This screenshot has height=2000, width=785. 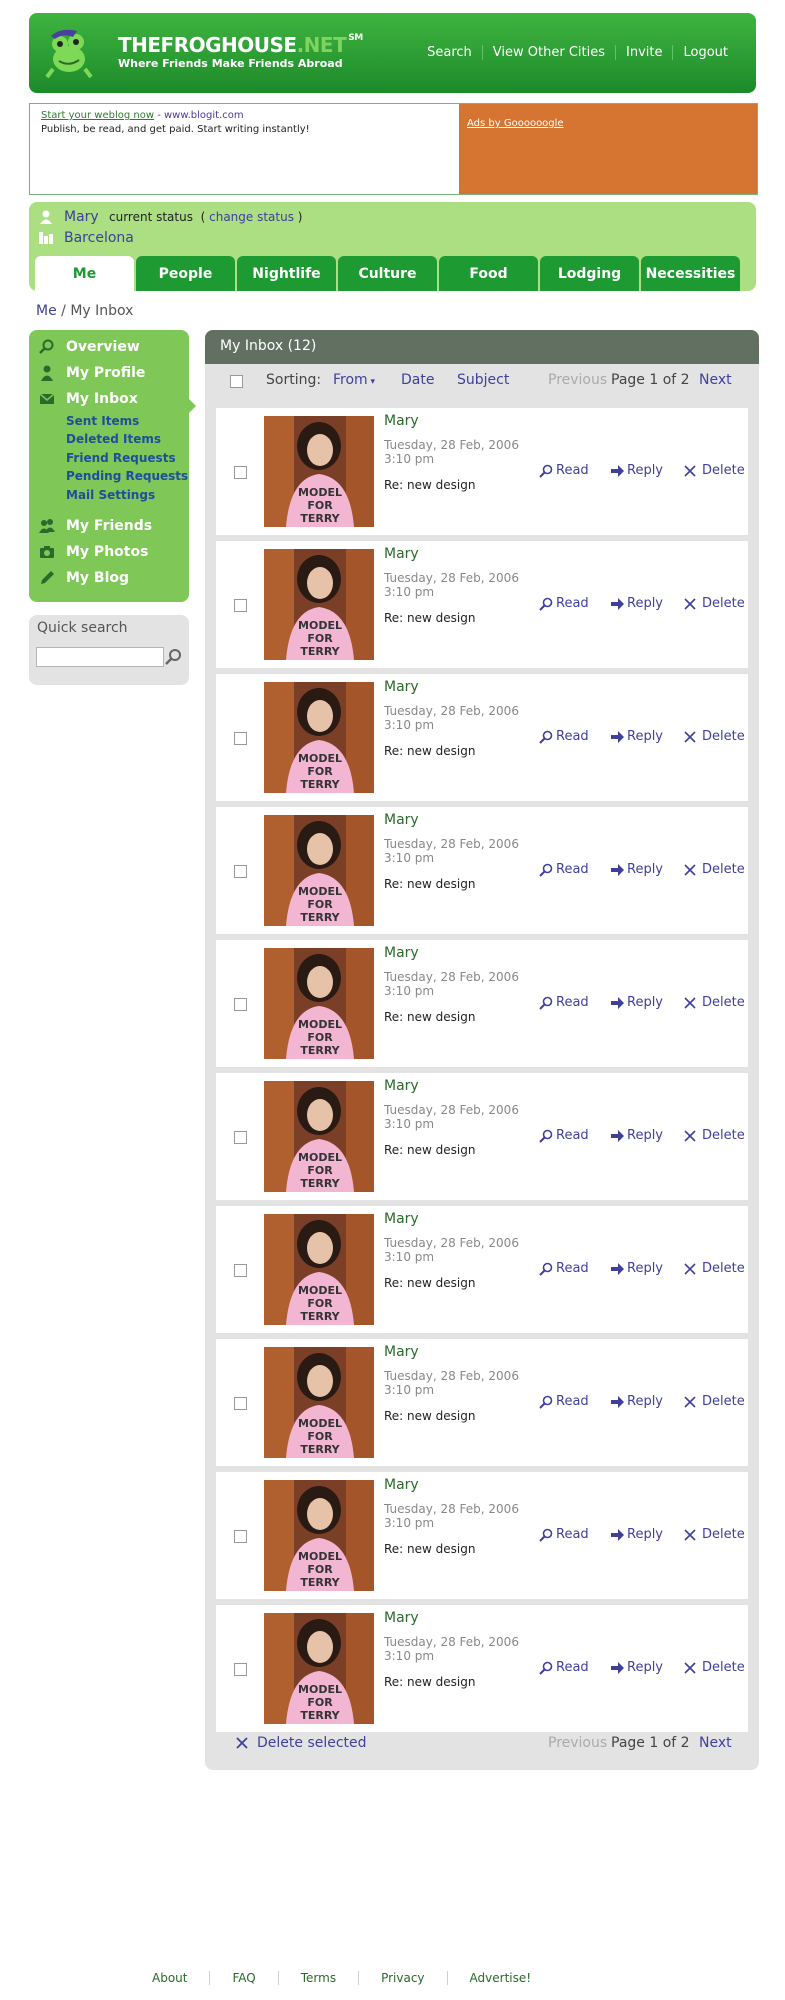 I want to click on ad-link: Start your weblog now, so click(x=97, y=115).